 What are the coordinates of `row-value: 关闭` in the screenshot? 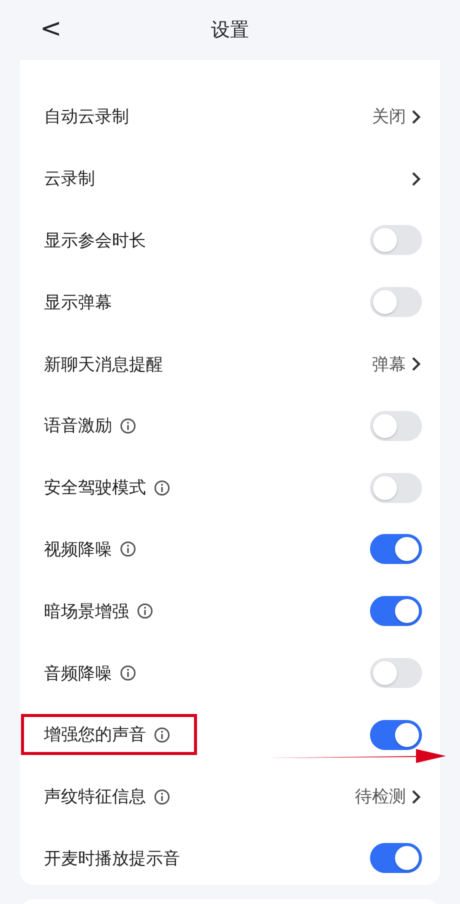 It's located at (389, 117).